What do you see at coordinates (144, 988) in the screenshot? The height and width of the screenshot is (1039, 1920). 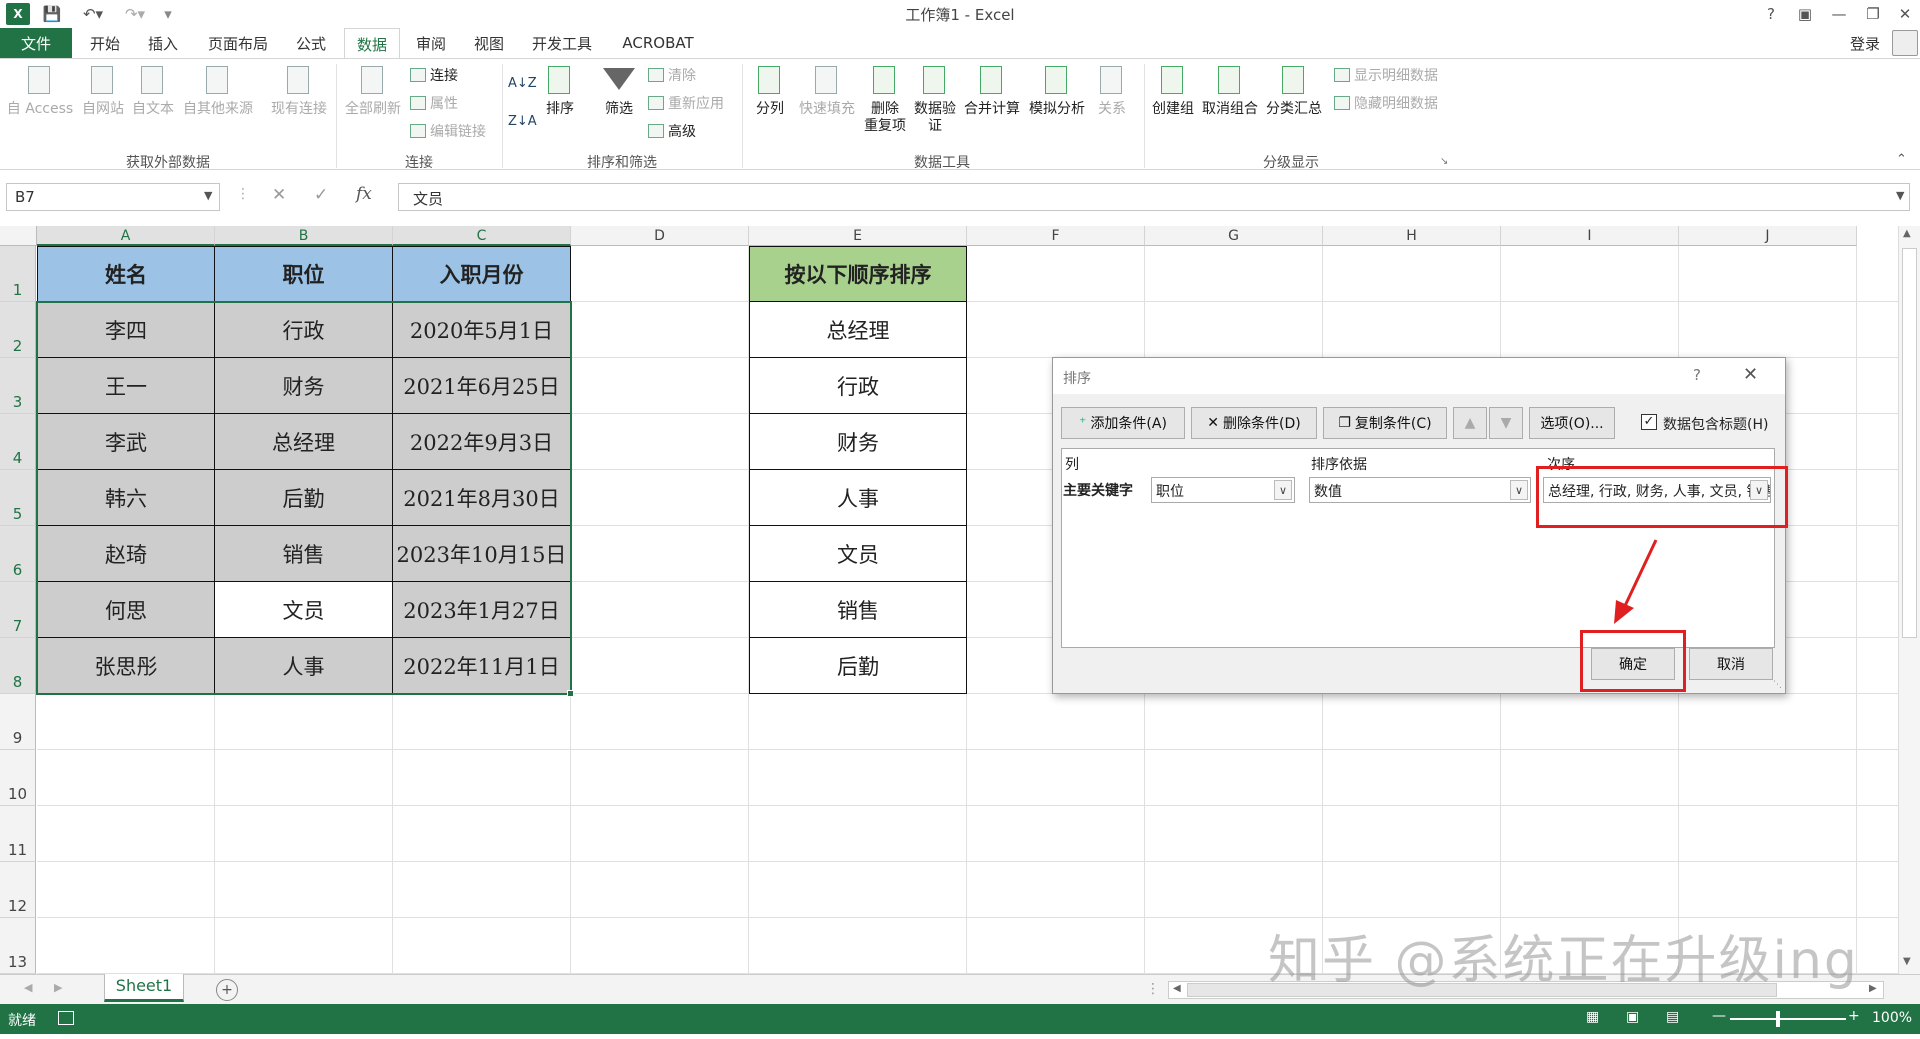 I see `sheet-tab-sheet1: Sheet1` at bounding box center [144, 988].